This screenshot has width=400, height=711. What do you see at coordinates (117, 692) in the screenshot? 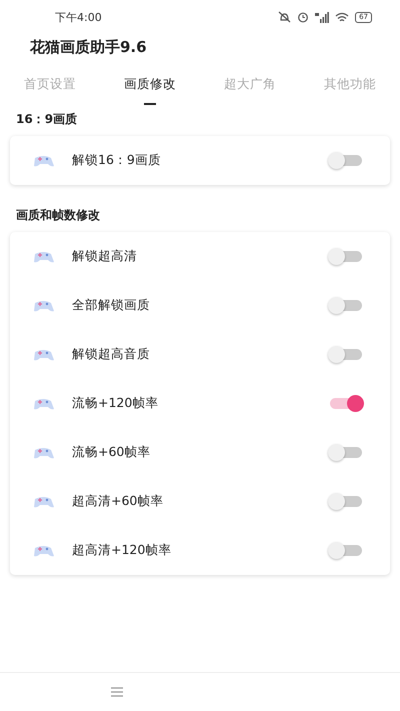
I see `menu-icon` at bounding box center [117, 692].